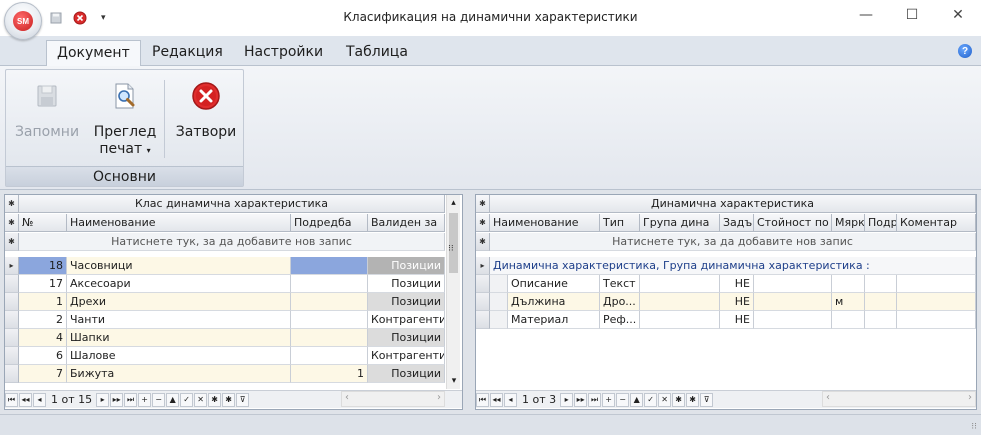 The height and width of the screenshot is (435, 981). Describe the element at coordinates (737, 223) in the screenshot. I see `column-header-required: Задъ` at that location.